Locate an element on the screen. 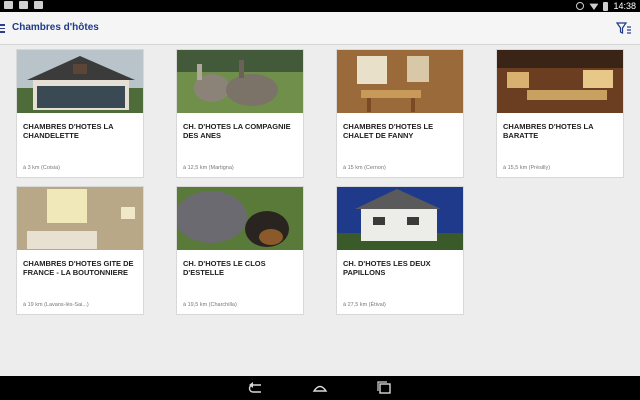 This screenshot has height=400, width=640. filter-icon is located at coordinates (624, 28).